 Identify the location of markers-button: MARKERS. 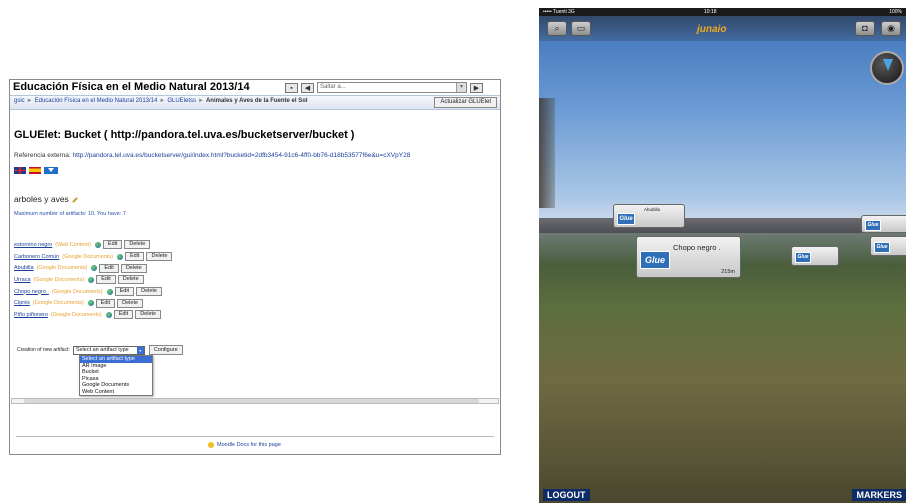
(879, 495).